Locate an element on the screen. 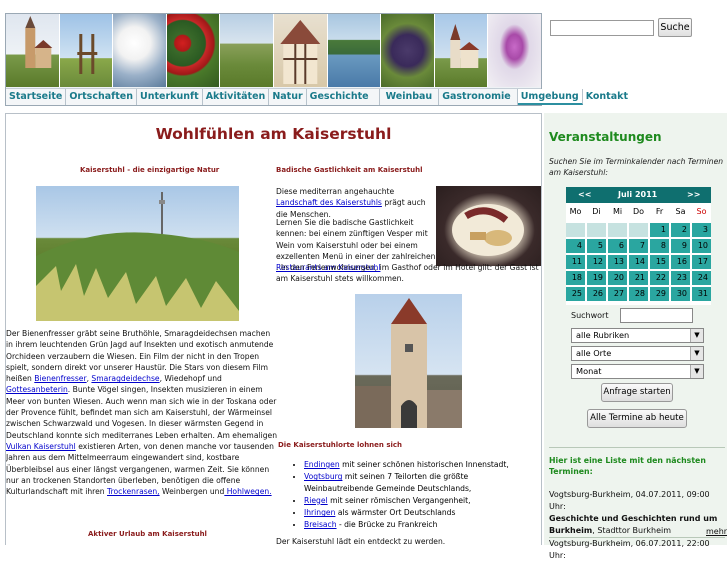 This screenshot has height=562, width=727. nav-geschichte: Geschichte is located at coordinates (343, 97).